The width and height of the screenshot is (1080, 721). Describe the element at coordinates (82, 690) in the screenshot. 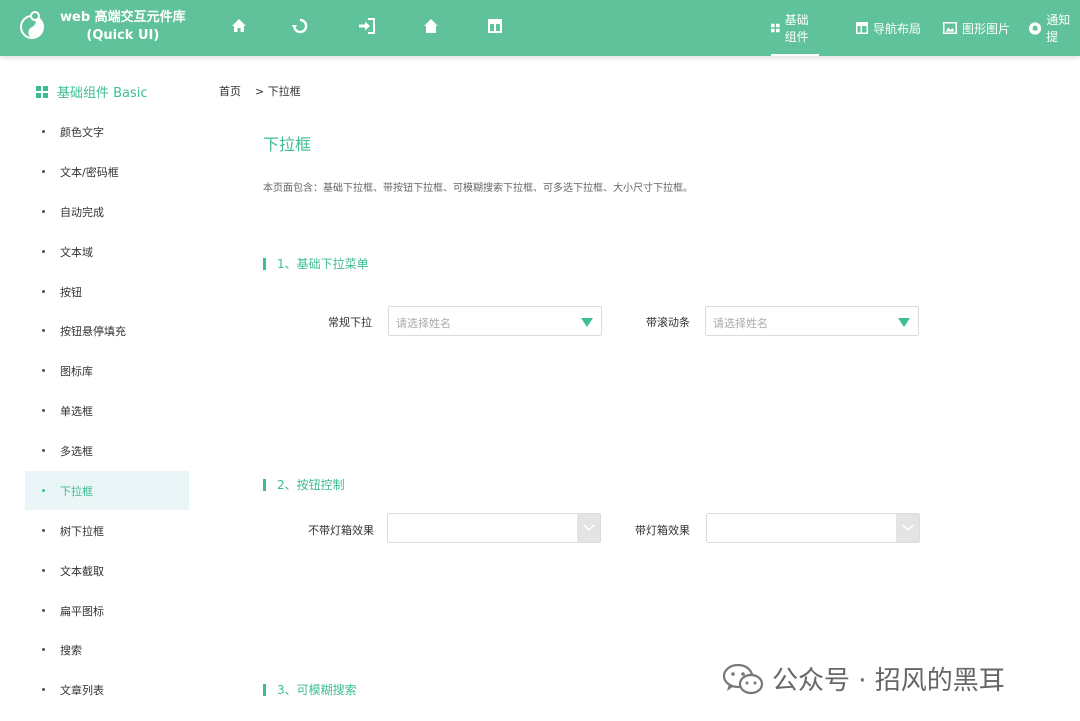

I see `sidebar-item-label: 文章列表` at that location.